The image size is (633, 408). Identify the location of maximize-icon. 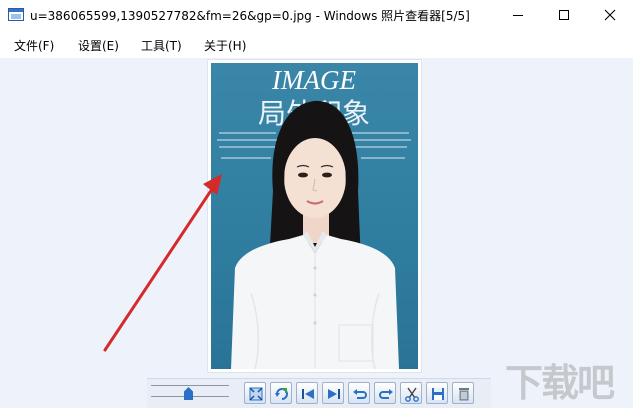
(564, 15).